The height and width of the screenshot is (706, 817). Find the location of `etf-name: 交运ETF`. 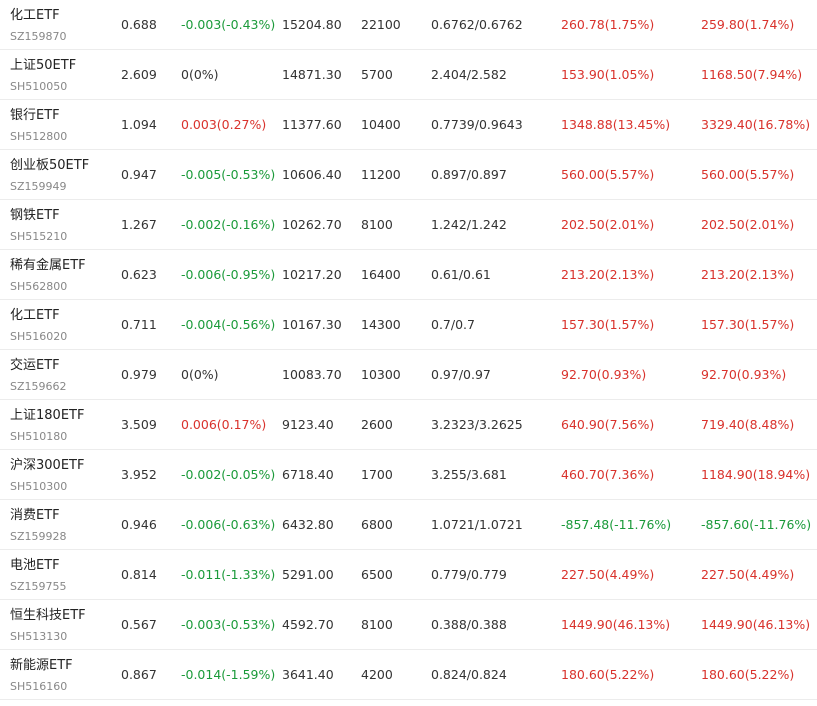

etf-name: 交运ETF is located at coordinates (35, 366).